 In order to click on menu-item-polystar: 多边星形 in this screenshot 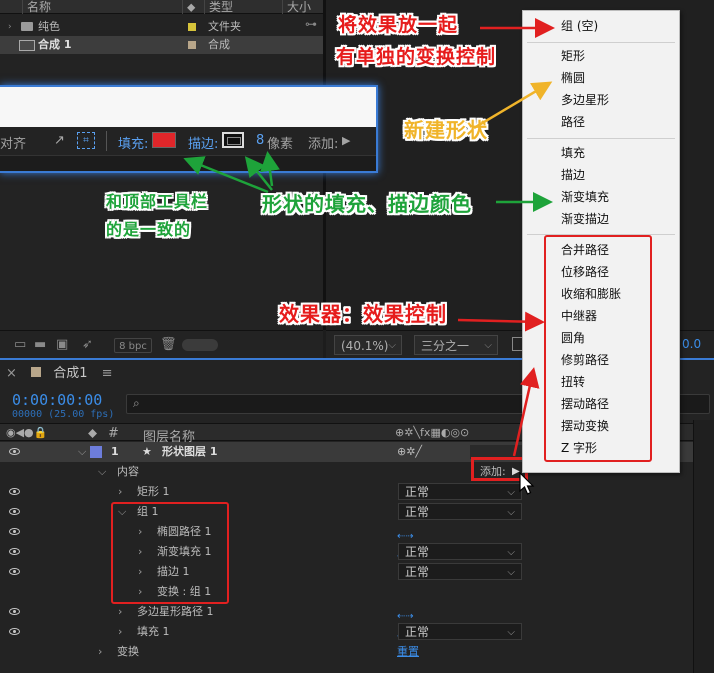, I will do `click(585, 100)`.